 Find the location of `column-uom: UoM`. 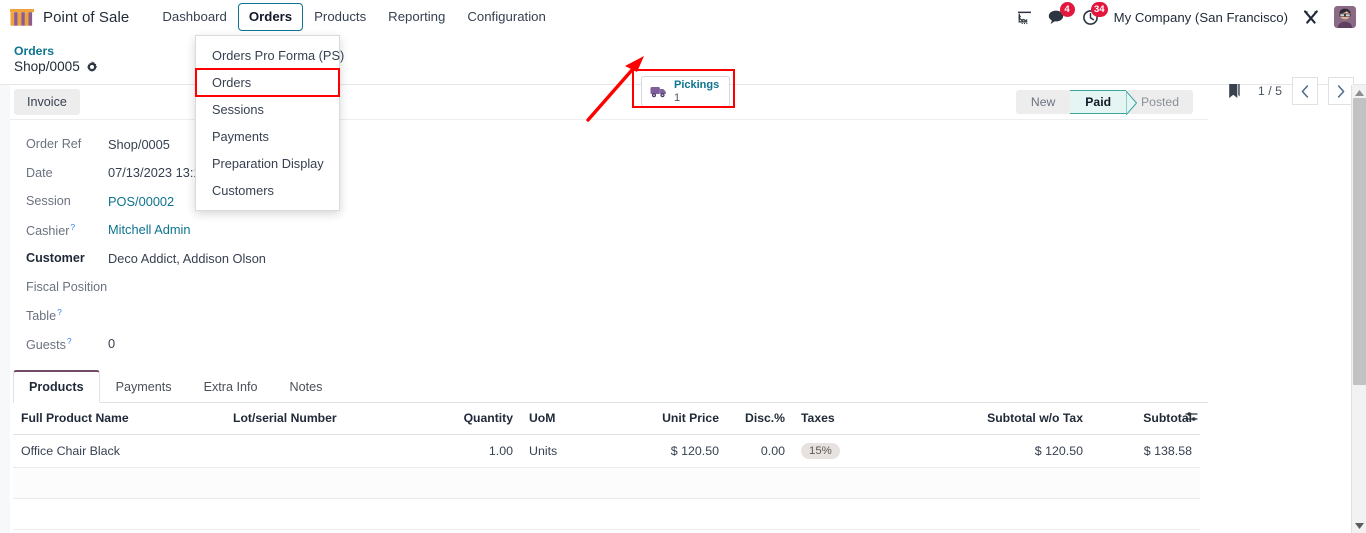

column-uom: UoM is located at coordinates (559, 419).